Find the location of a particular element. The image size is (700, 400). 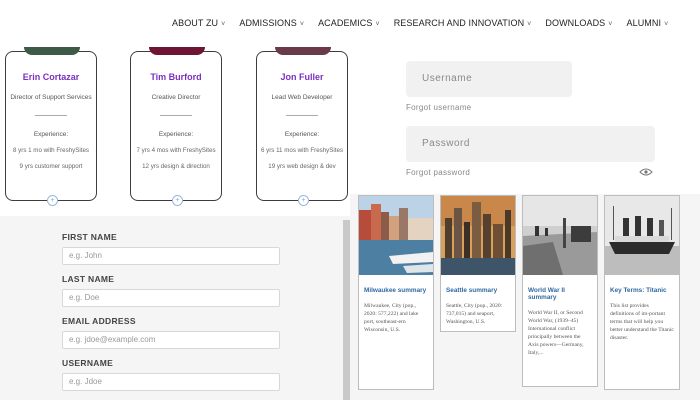

card-title: Milwaukee summary is located at coordinates (395, 290).